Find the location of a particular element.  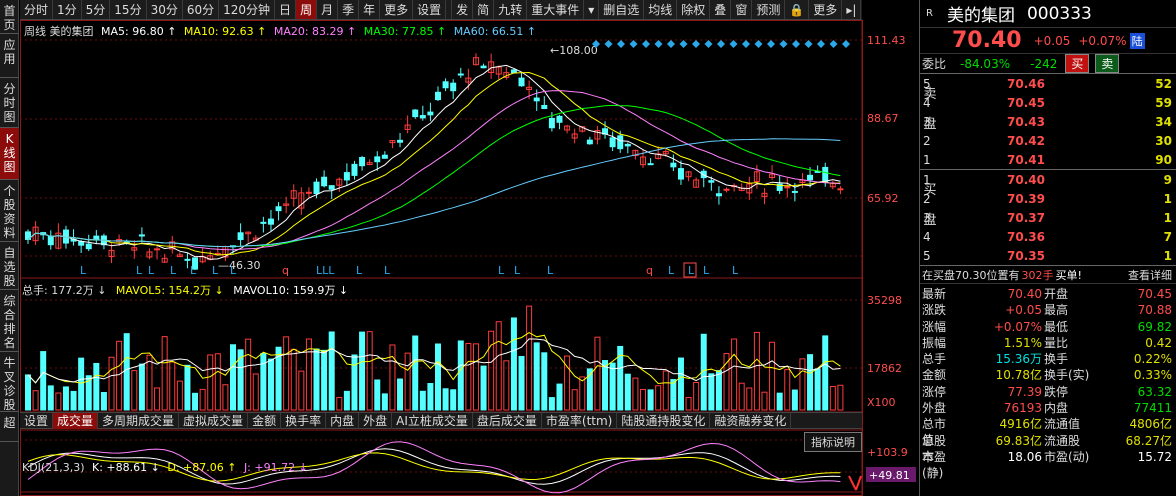

stat-value: 0.42 is located at coordinates (1158, 342).